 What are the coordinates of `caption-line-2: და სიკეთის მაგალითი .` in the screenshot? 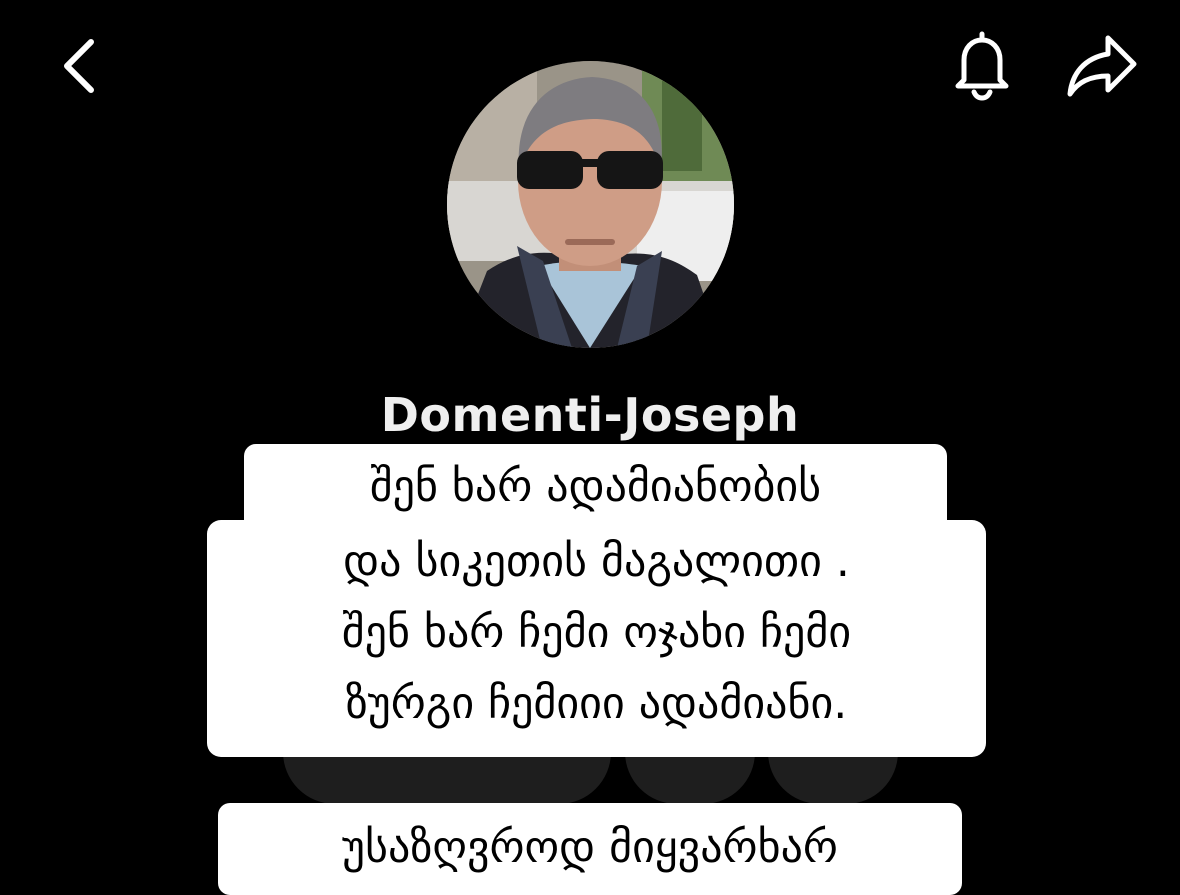 It's located at (596, 561).